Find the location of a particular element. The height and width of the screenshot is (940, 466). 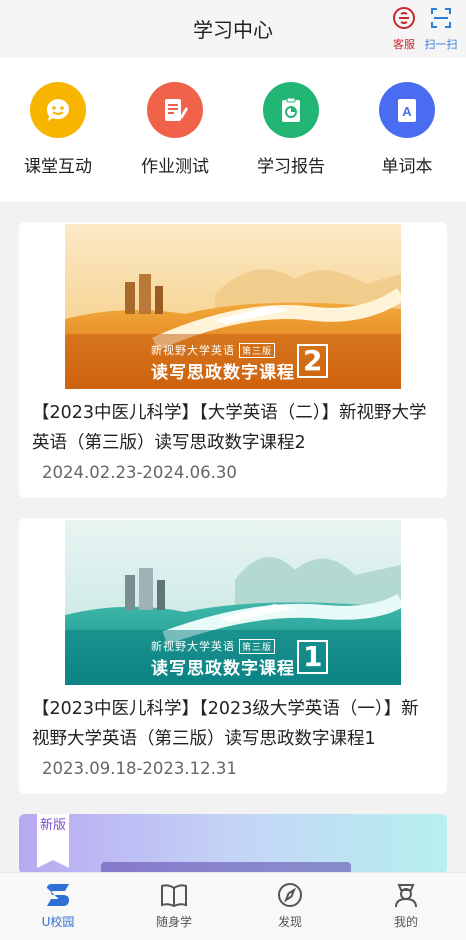

quick-entry-label: 单词本 is located at coordinates (407, 167).